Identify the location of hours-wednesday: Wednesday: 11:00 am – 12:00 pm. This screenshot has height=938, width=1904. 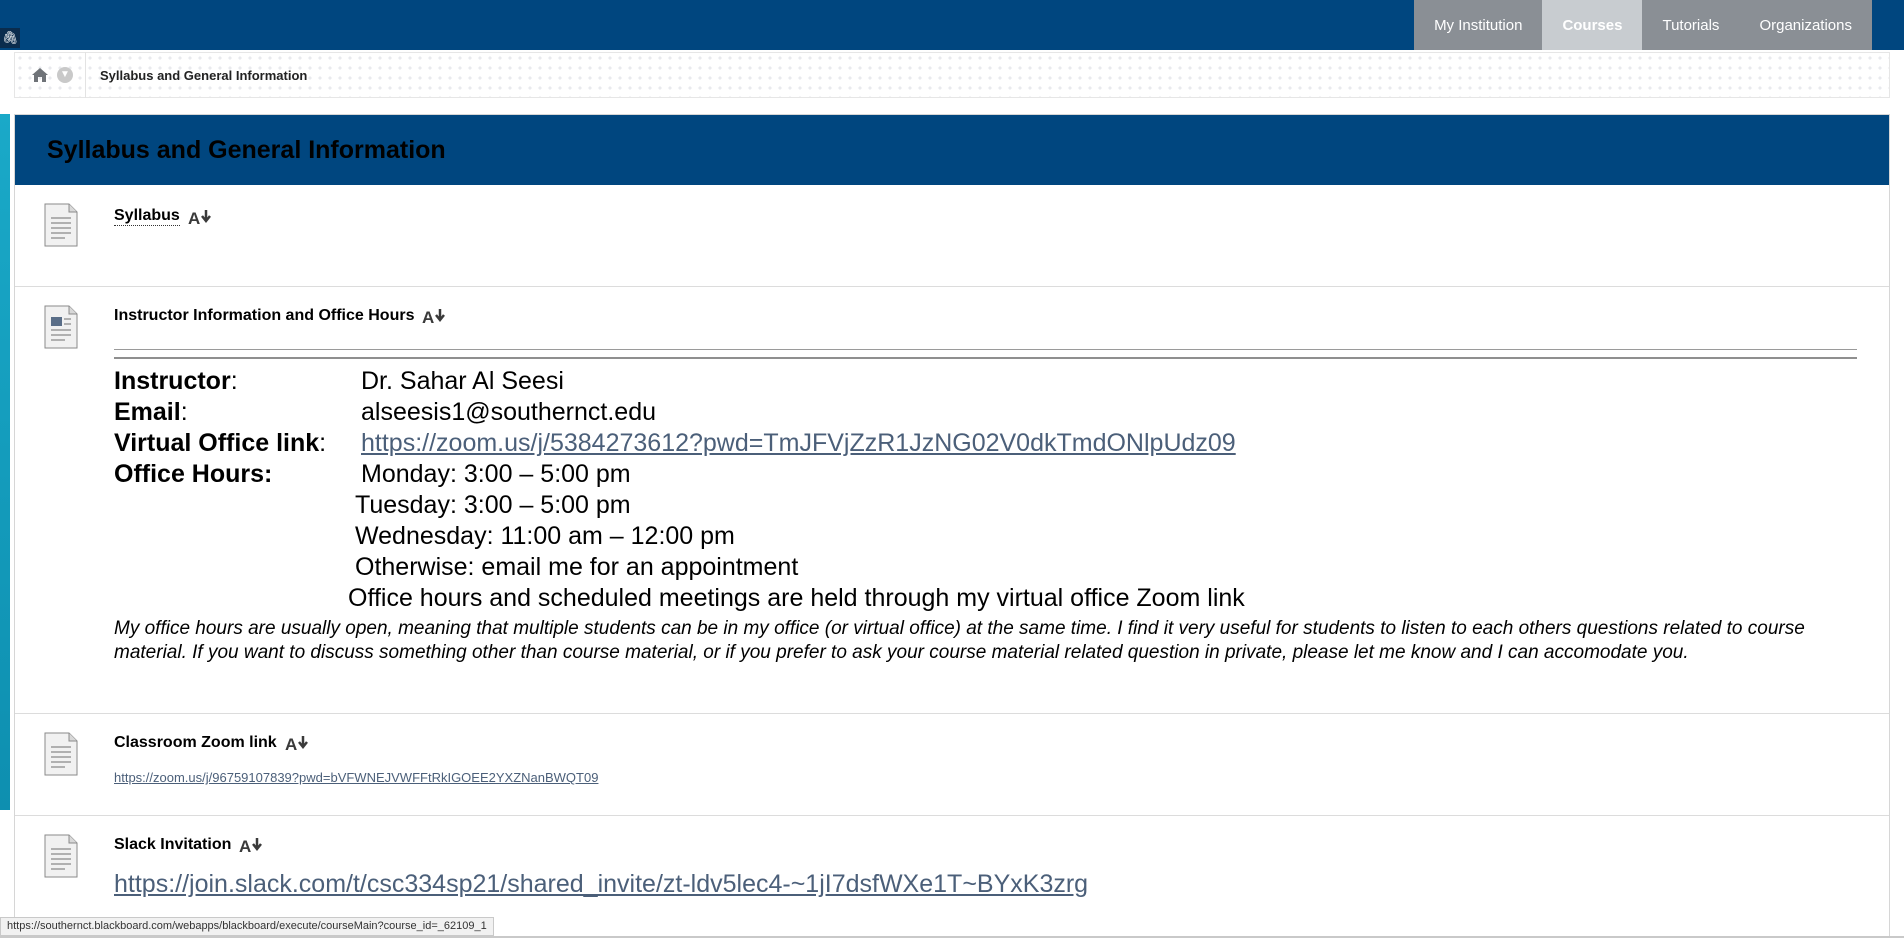
(545, 536).